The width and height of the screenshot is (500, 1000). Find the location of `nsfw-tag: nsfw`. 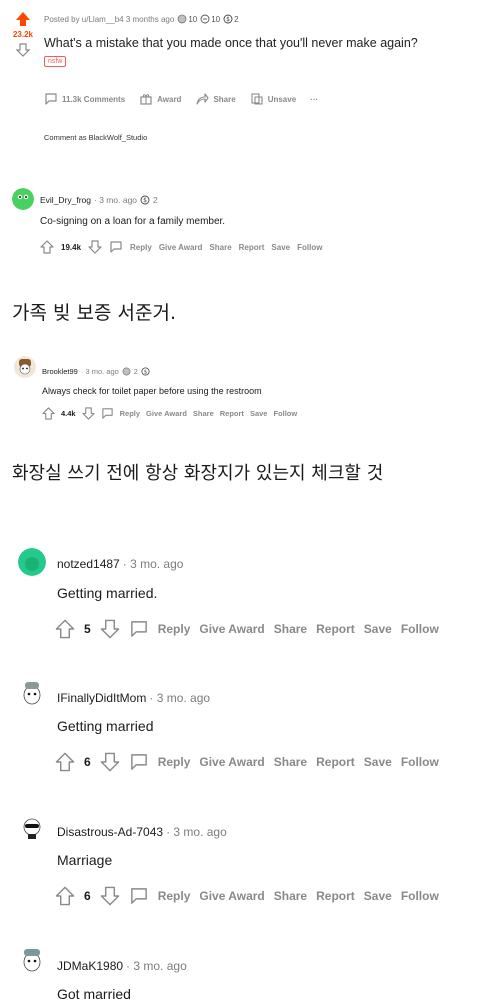

nsfw-tag: nsfw is located at coordinates (55, 61).